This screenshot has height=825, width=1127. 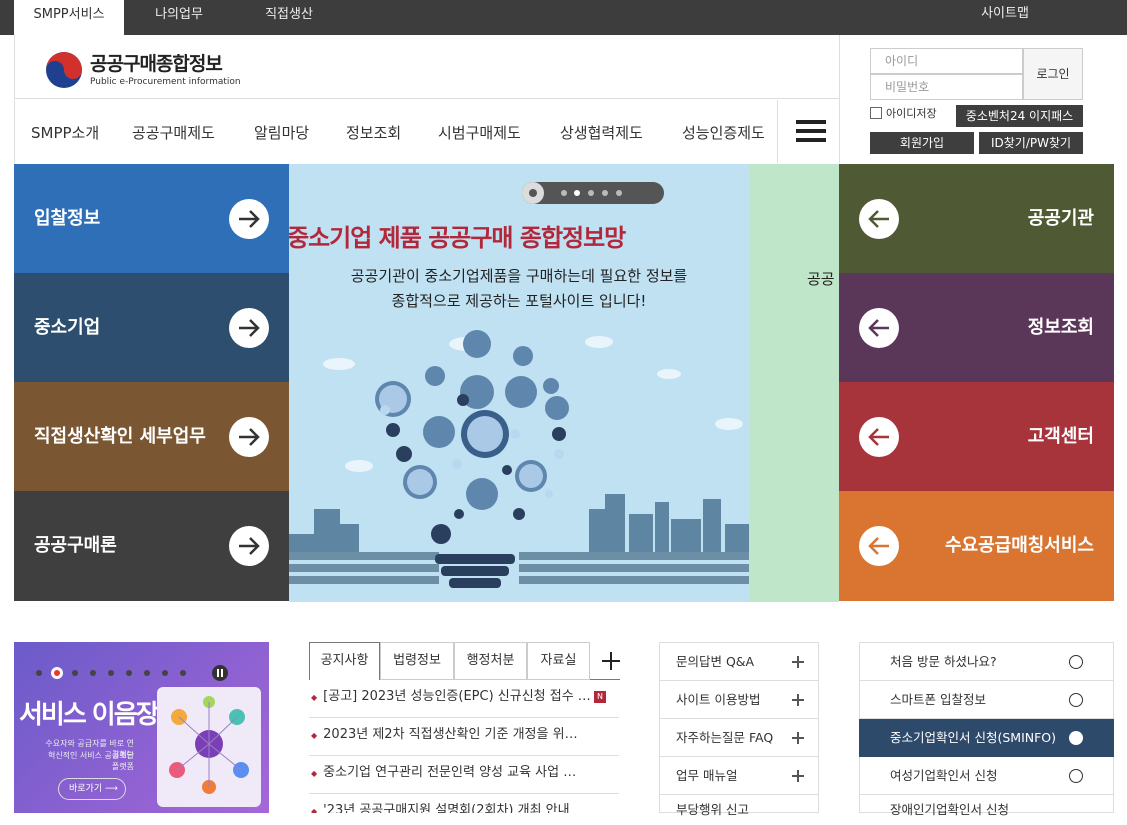 What do you see at coordinates (1019, 545) in the screenshot?
I see `tile-label: 수요공급매칭서비스` at bounding box center [1019, 545].